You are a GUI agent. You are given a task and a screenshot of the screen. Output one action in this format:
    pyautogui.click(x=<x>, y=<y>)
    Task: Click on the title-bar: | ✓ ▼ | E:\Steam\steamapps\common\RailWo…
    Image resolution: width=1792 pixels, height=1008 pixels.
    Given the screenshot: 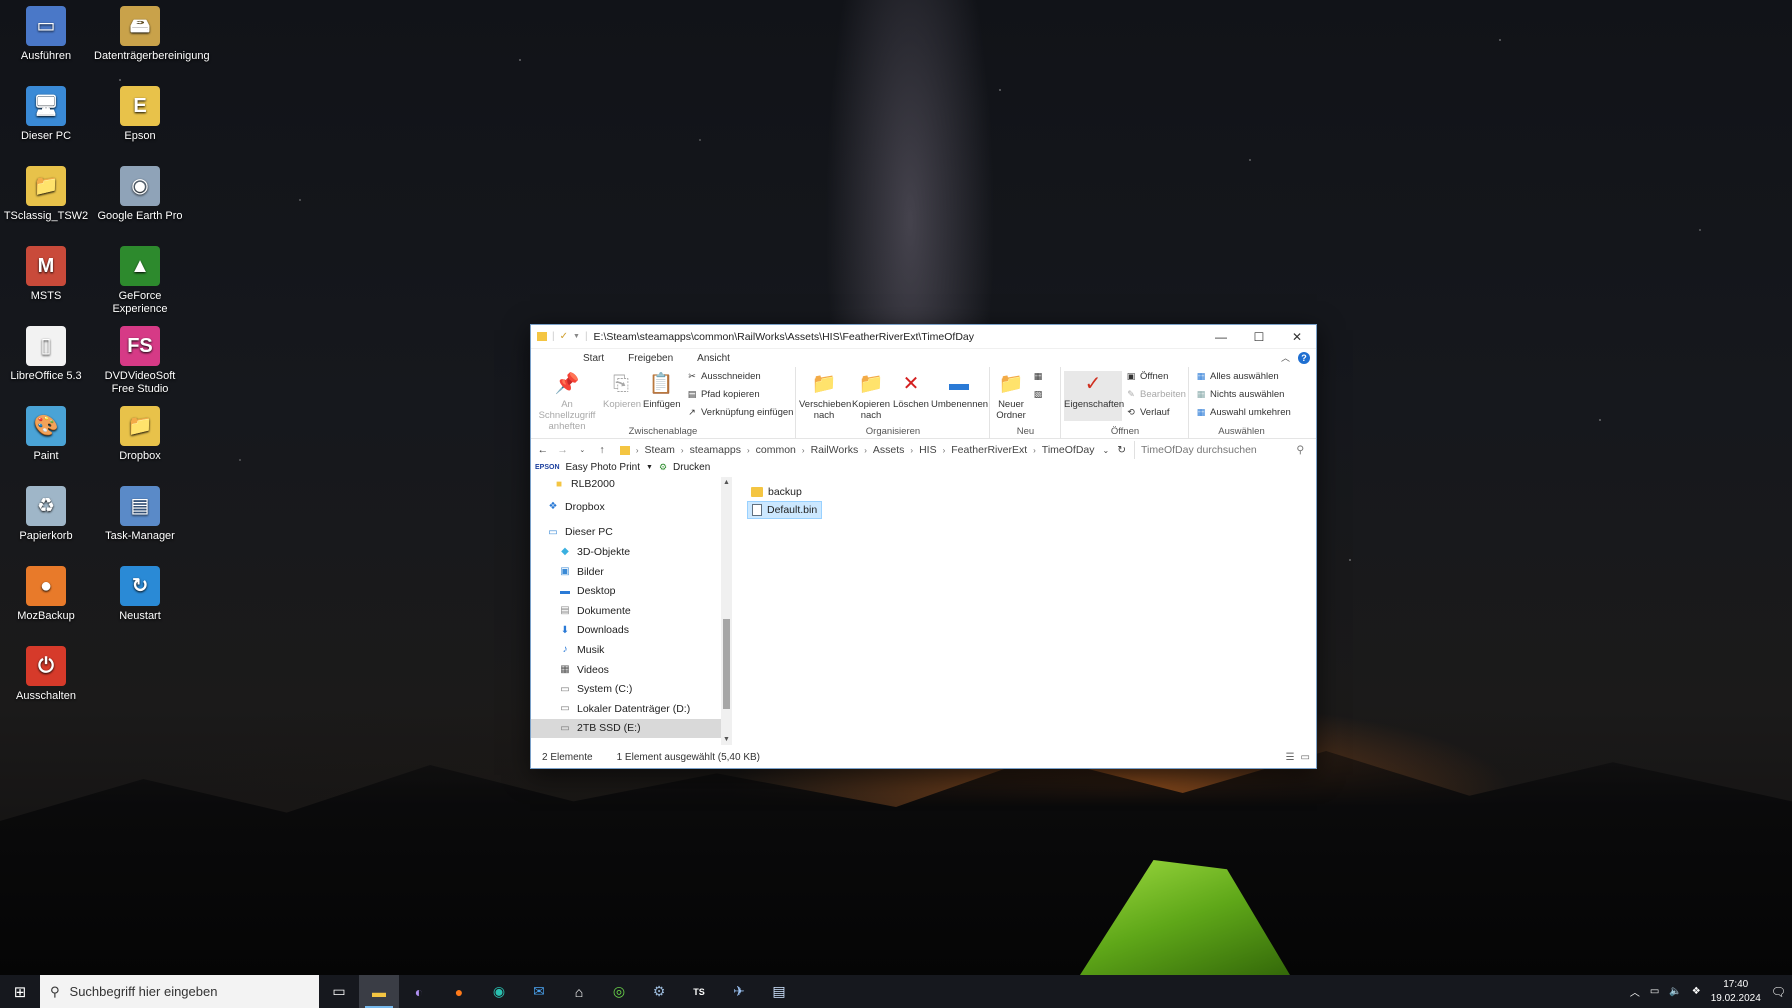 What is the action you would take?
    pyautogui.click(x=923, y=337)
    